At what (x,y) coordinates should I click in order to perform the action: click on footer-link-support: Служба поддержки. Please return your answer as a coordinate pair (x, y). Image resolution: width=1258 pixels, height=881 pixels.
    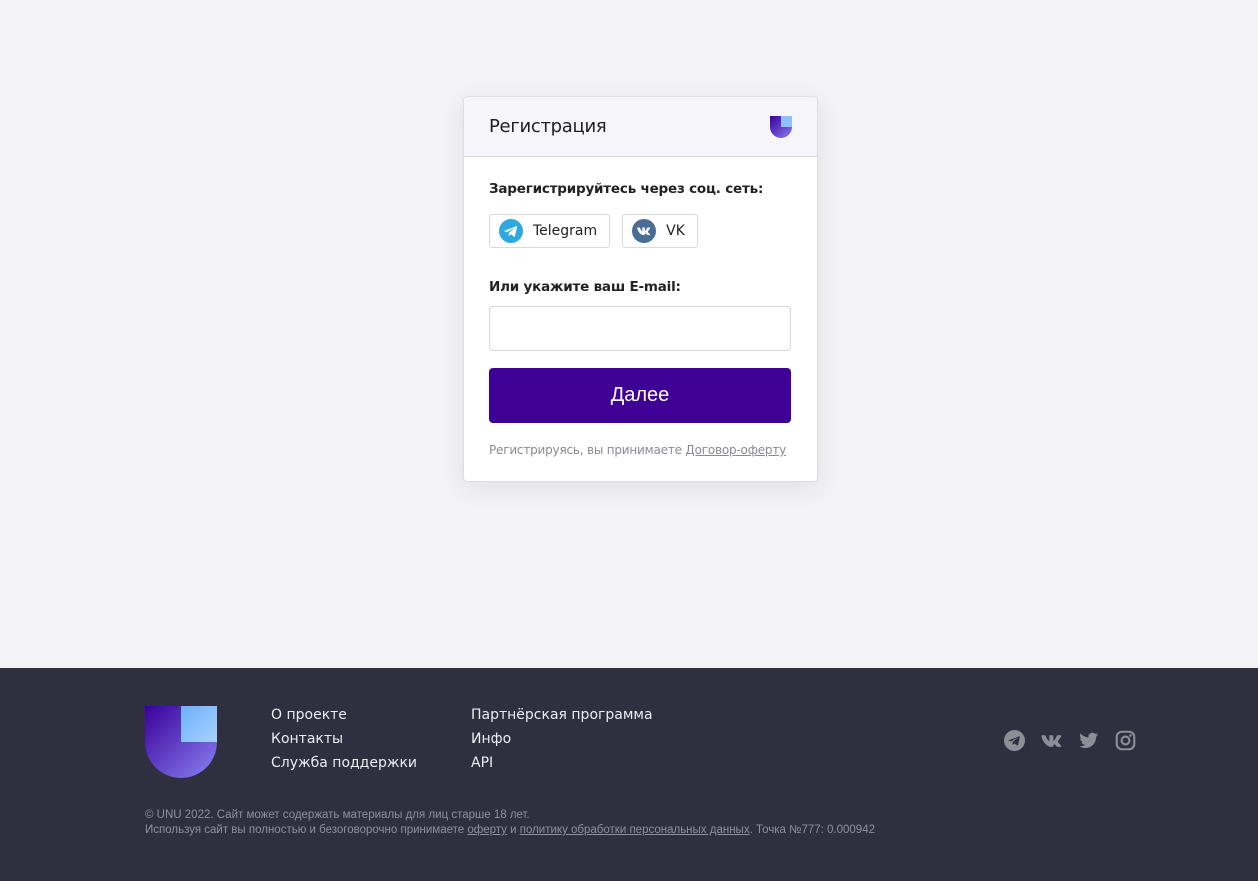
    Looking at the image, I should click on (344, 763).